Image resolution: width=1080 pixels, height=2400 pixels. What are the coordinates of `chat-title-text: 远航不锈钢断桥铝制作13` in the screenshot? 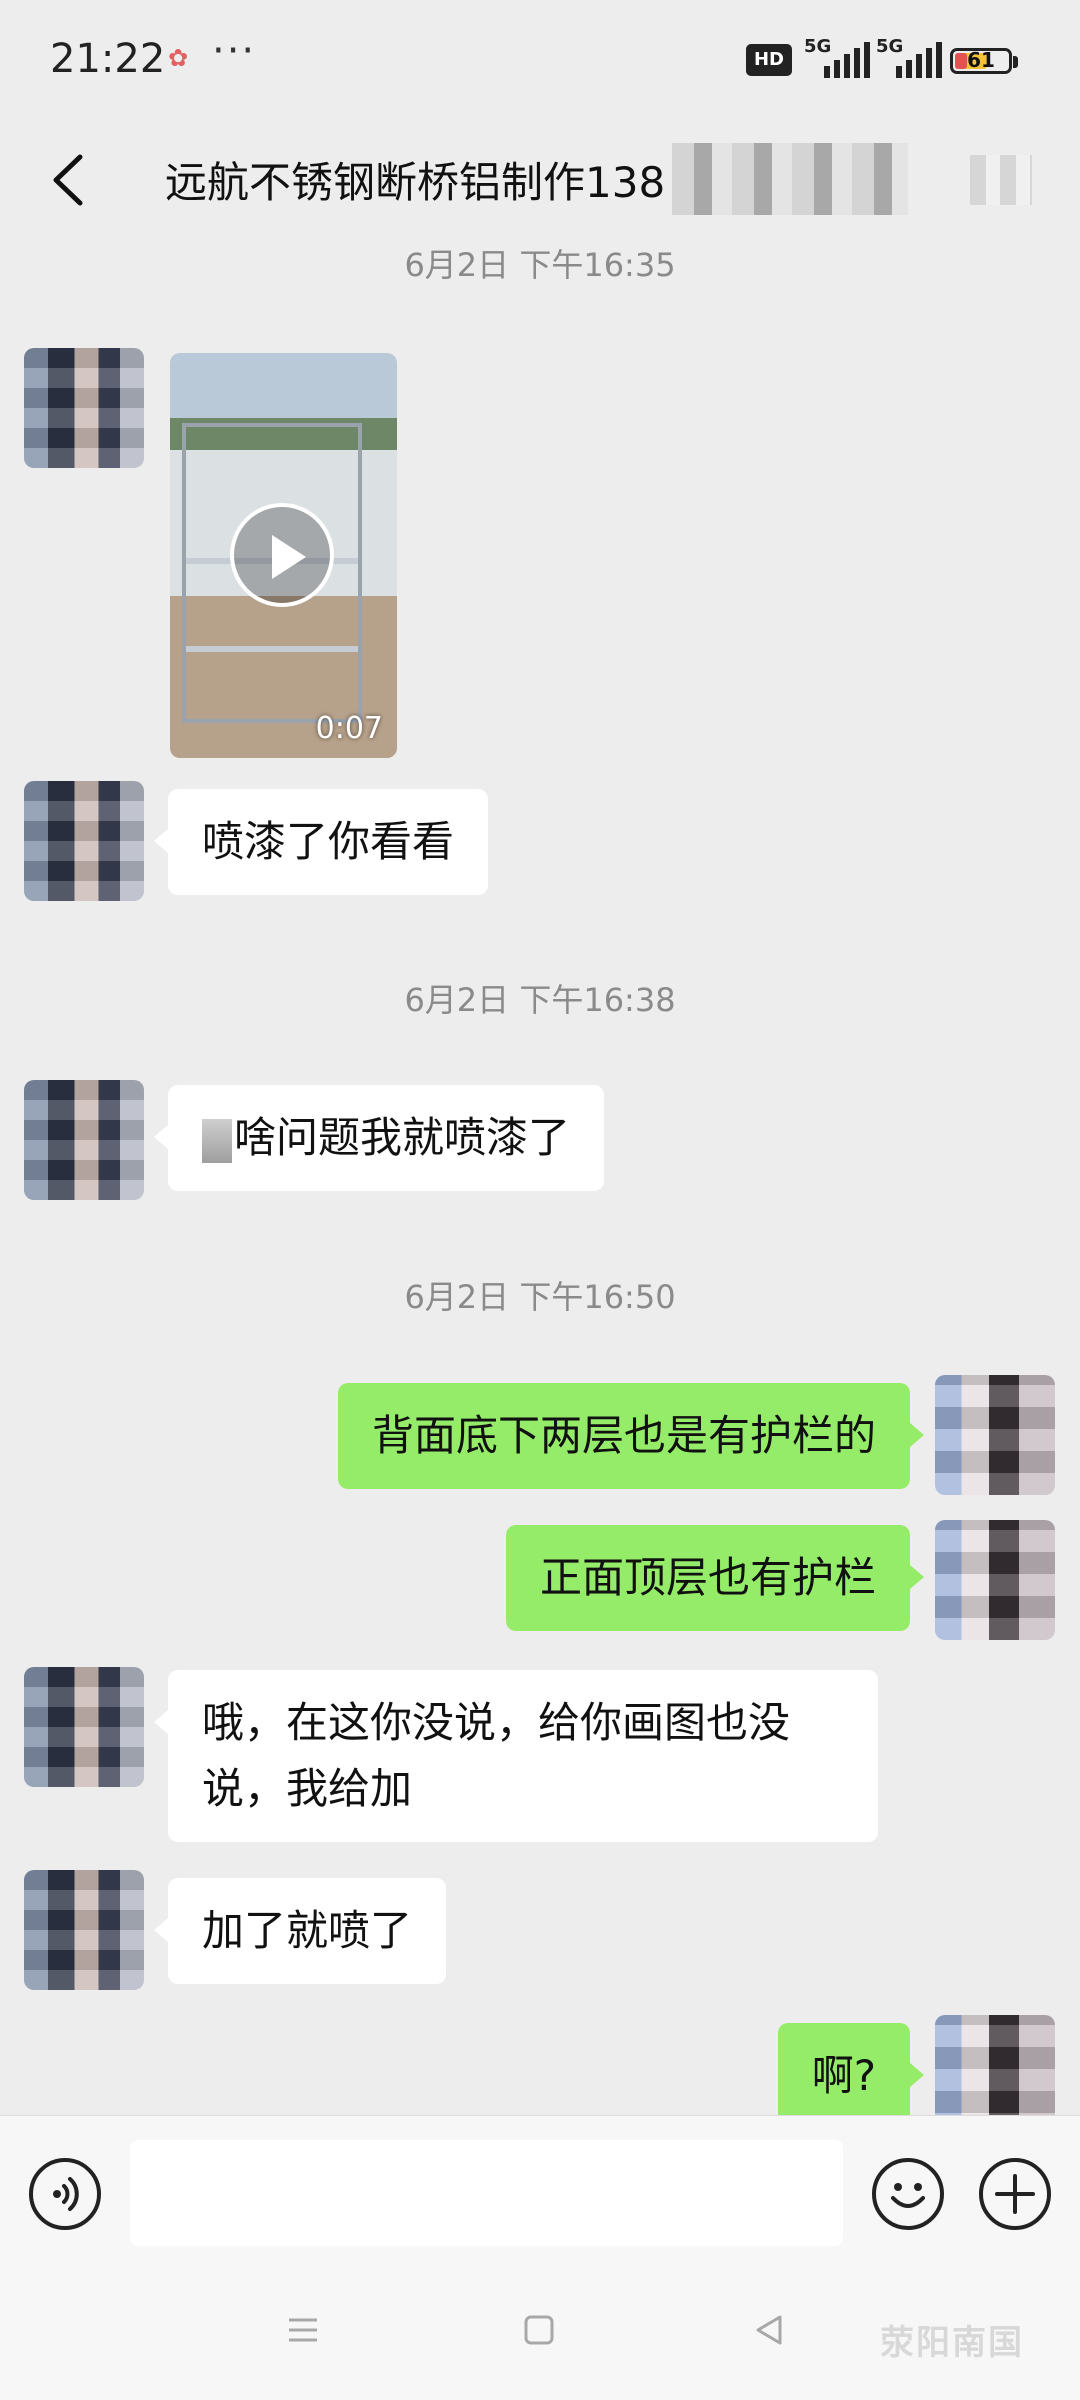 It's located at (402, 182).